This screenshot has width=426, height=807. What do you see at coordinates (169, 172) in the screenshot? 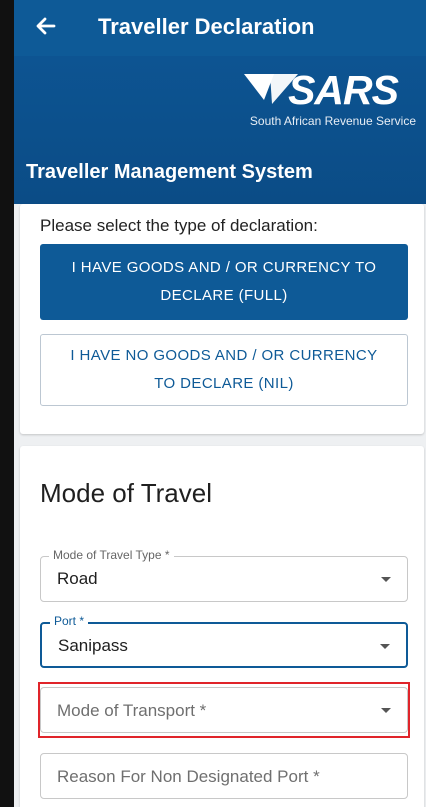
I see `system-title: Traveller Management System` at bounding box center [169, 172].